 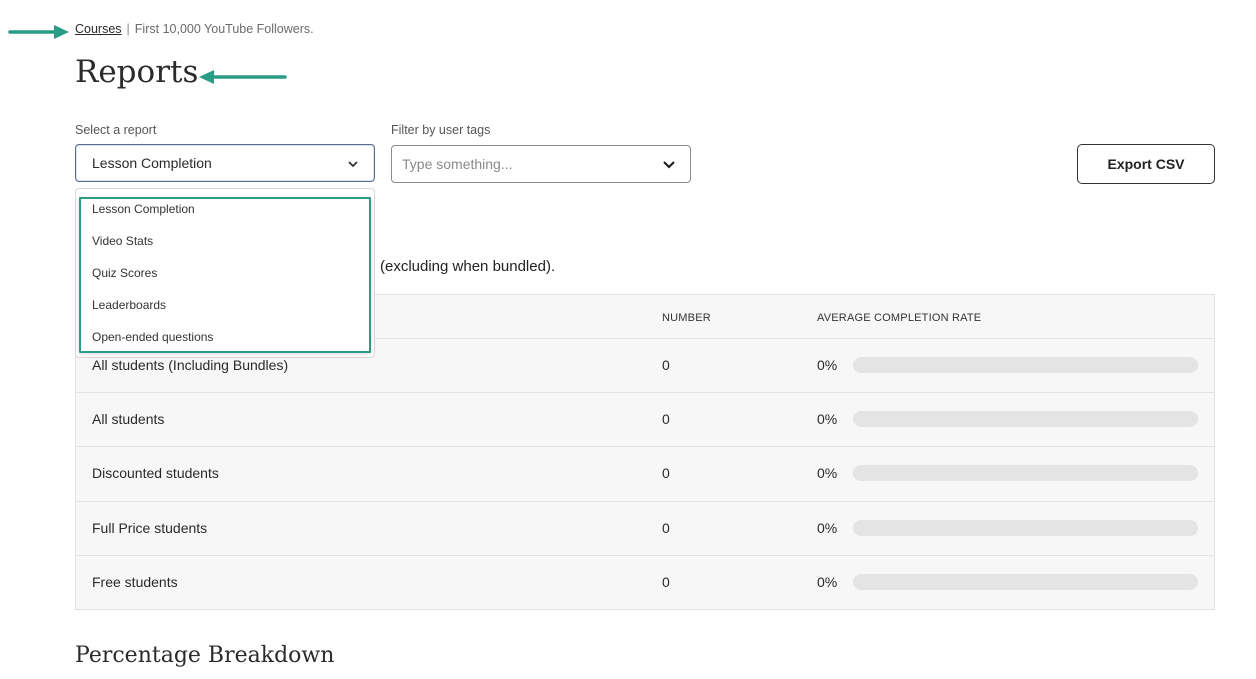 I want to click on breadcrumb-courses-link: Courses, so click(x=98, y=29).